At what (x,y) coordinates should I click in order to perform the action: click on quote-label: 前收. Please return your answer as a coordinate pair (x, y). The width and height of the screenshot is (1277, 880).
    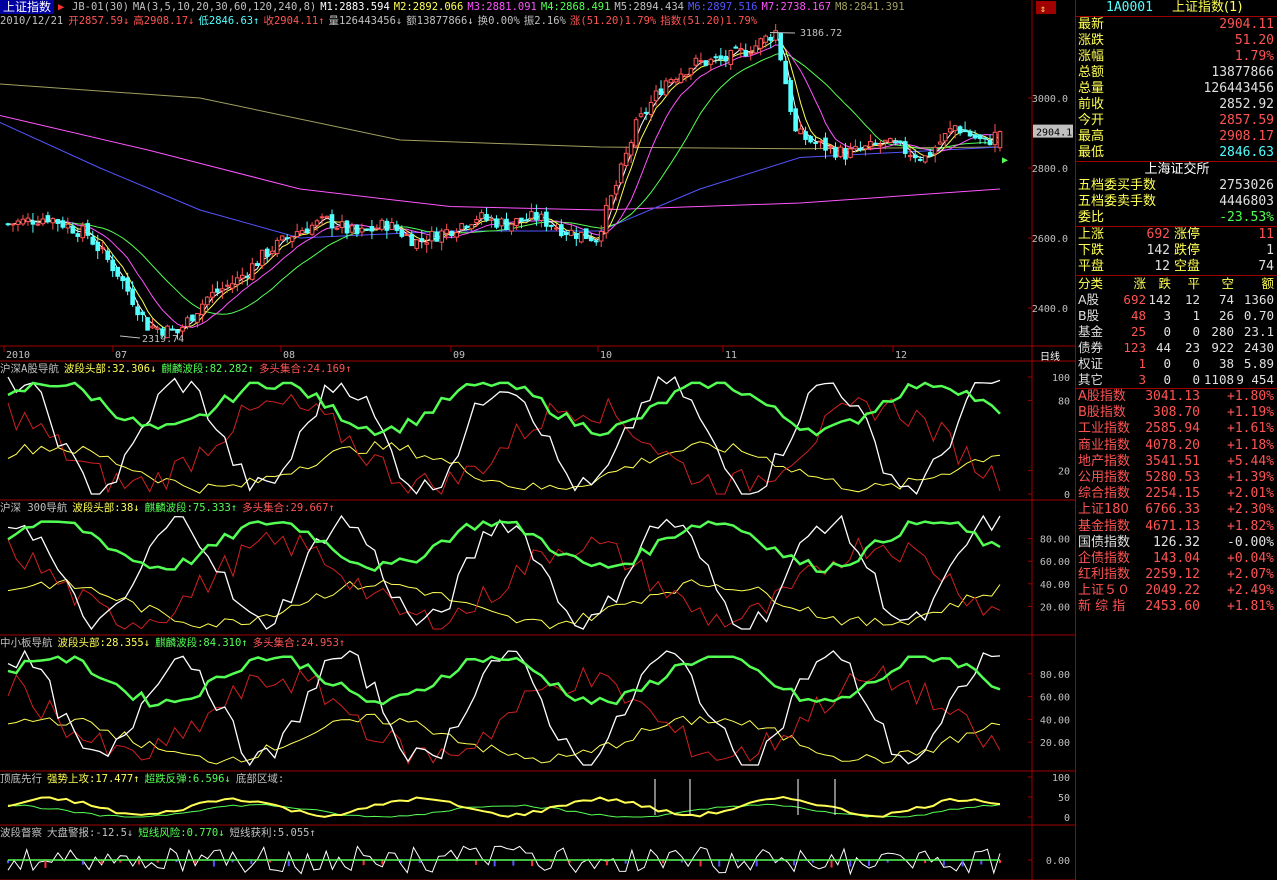
    Looking at the image, I should click on (1091, 104).